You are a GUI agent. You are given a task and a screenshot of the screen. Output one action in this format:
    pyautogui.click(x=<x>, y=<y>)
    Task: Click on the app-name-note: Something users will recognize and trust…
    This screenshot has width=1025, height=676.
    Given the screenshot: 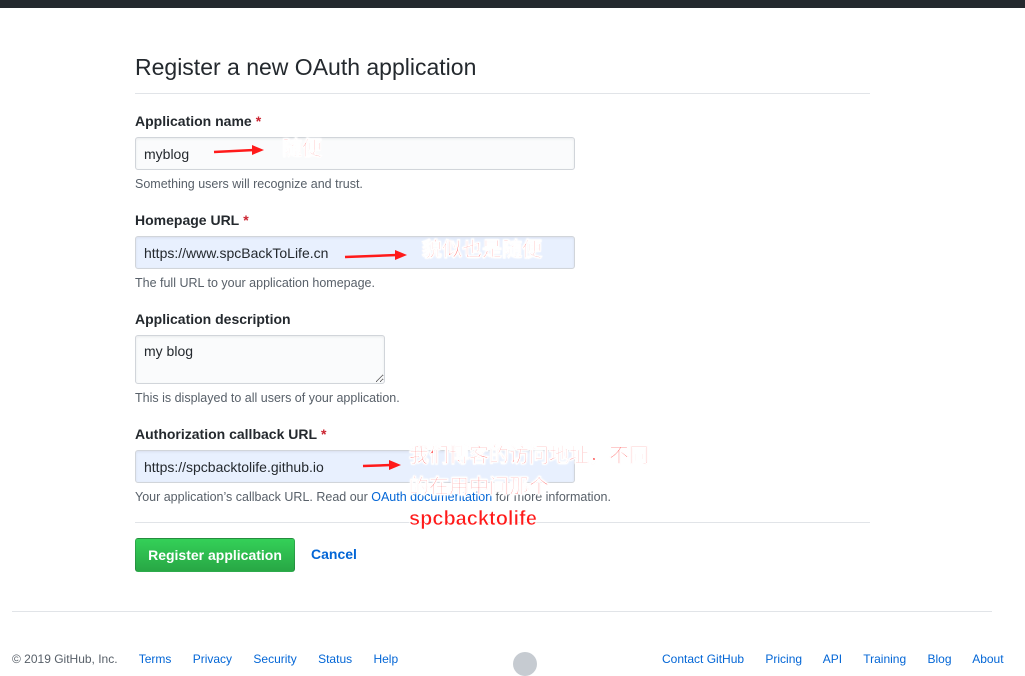 What is the action you would take?
    pyautogui.click(x=249, y=184)
    